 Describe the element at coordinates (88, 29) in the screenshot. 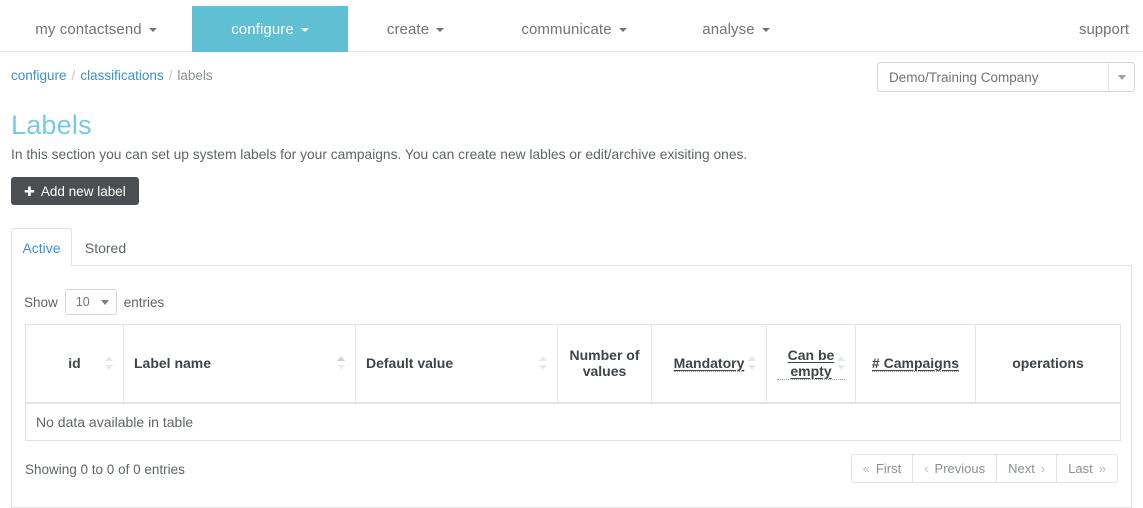

I see `nav-item-label: my contactsend` at that location.